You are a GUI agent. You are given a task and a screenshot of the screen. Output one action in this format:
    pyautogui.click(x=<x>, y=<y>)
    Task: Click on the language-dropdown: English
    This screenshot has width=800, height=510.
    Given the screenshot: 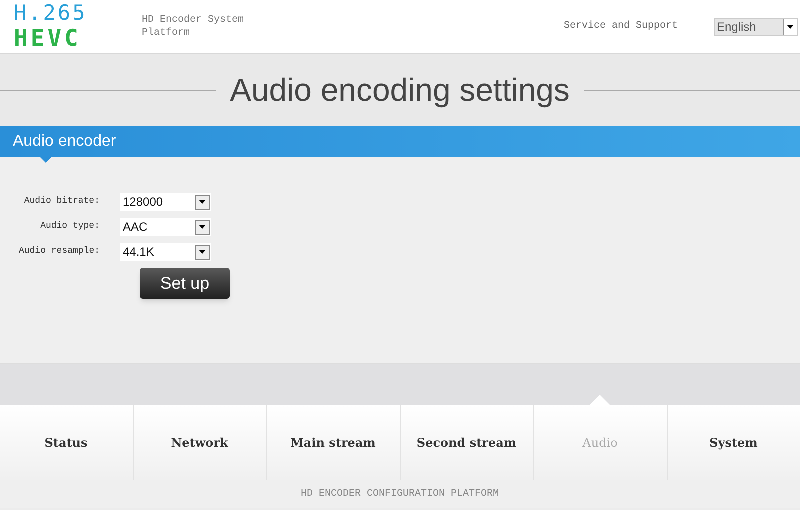 What is the action you would take?
    pyautogui.click(x=756, y=27)
    